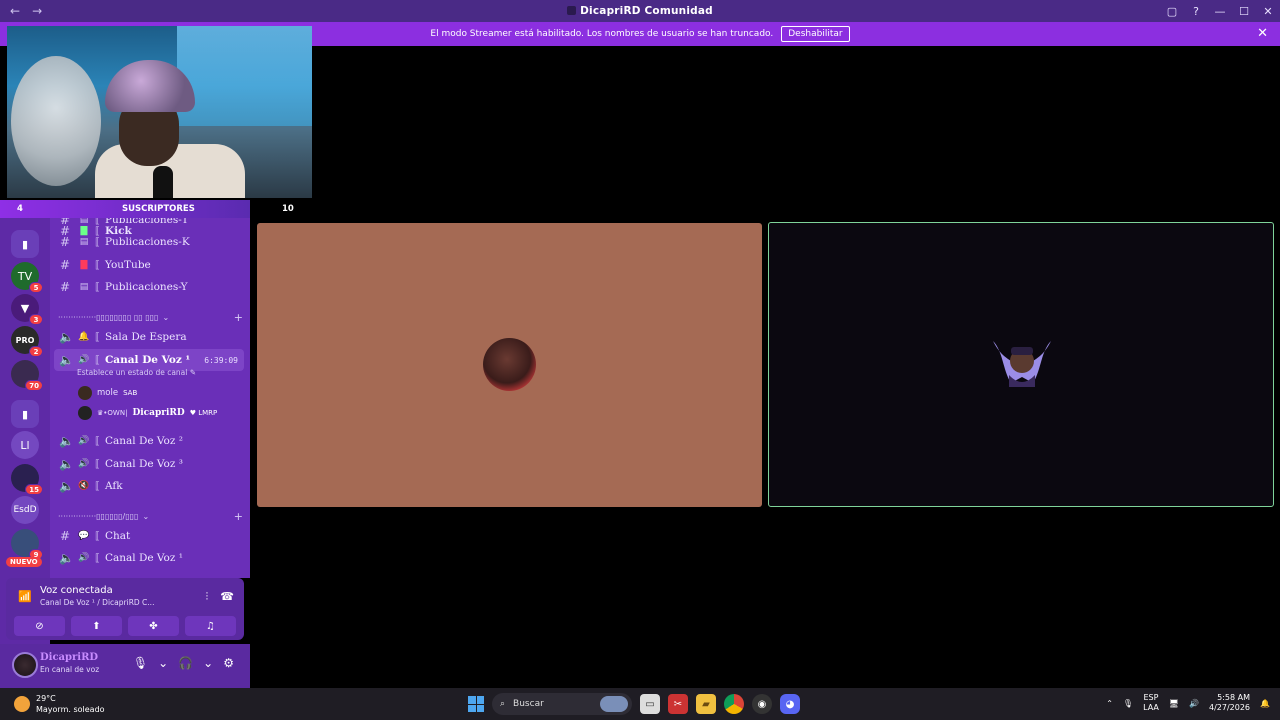 This screenshot has width=1280, height=720. What do you see at coordinates (143, 464) in the screenshot?
I see `channel-name: Canal De Voz ³` at bounding box center [143, 464].